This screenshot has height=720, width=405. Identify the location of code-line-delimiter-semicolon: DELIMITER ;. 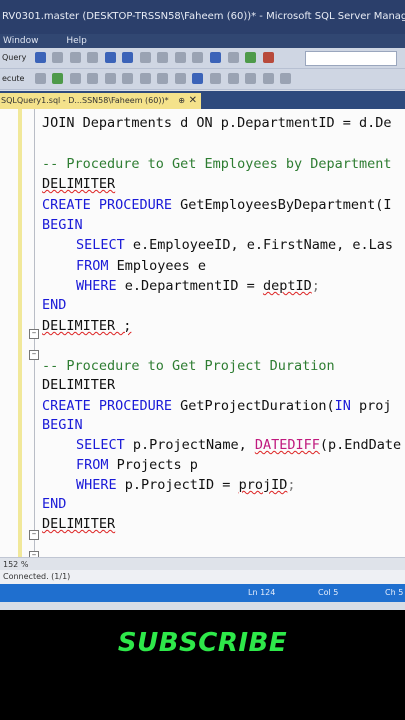
(87, 326).